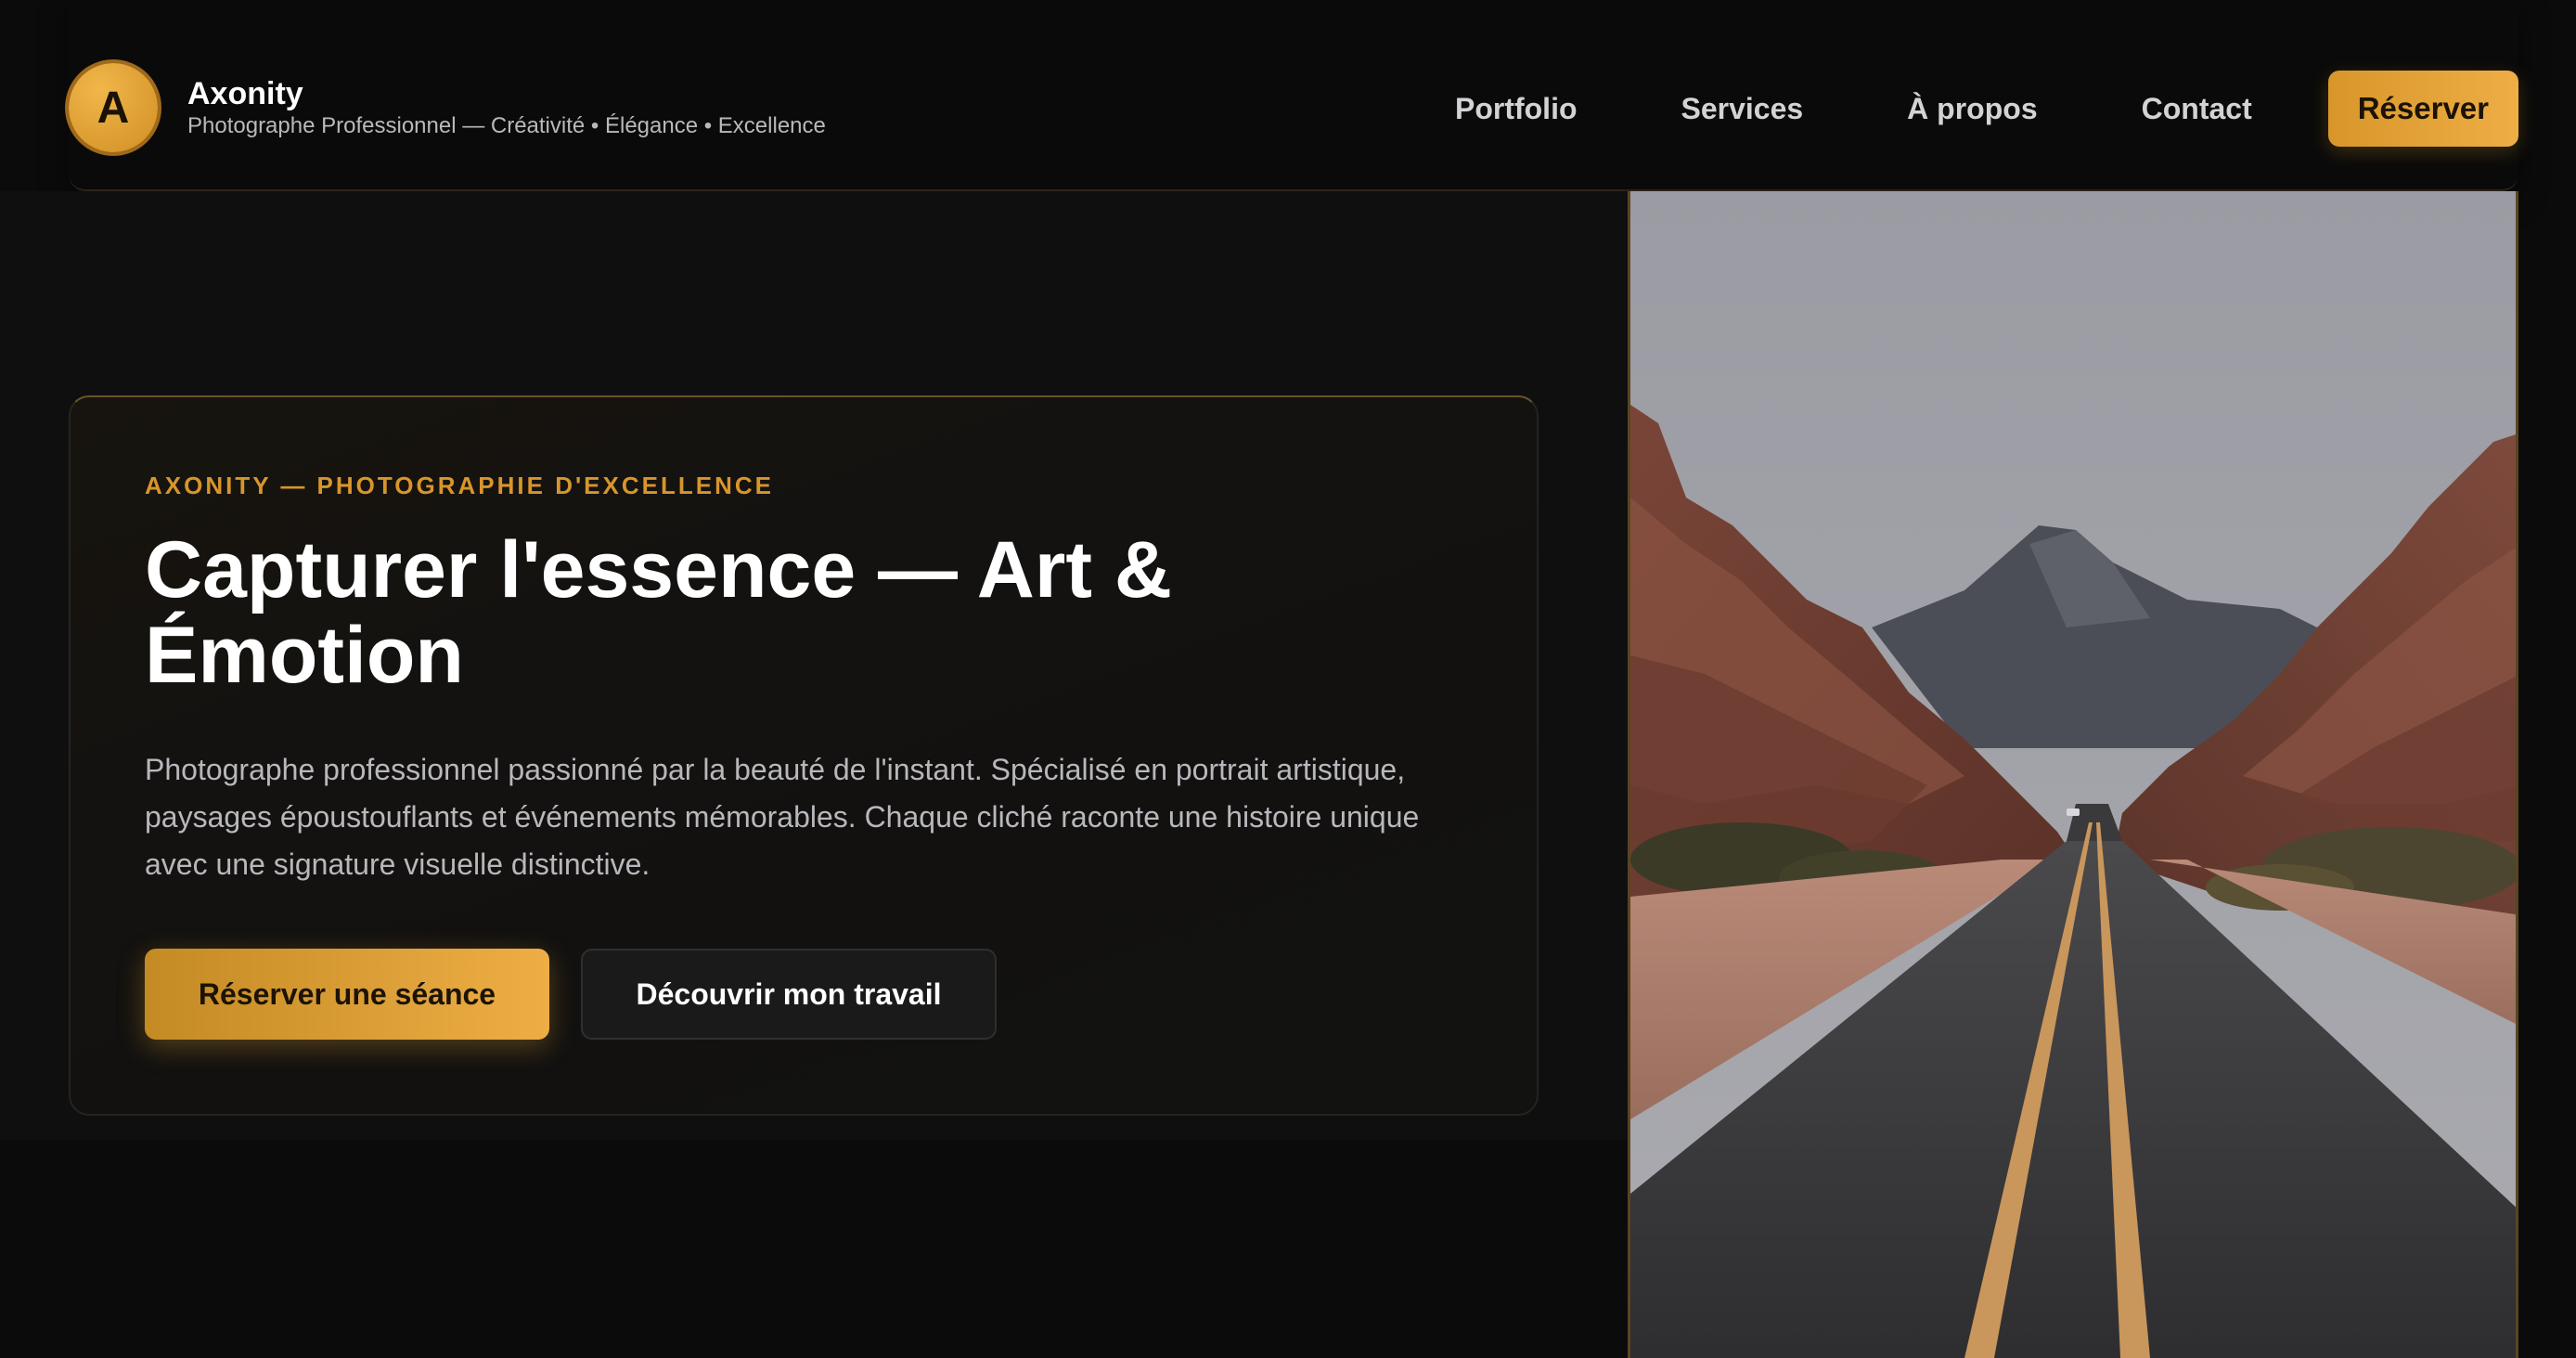  I want to click on discover-work-button: Découvrir mon travail, so click(789, 994).